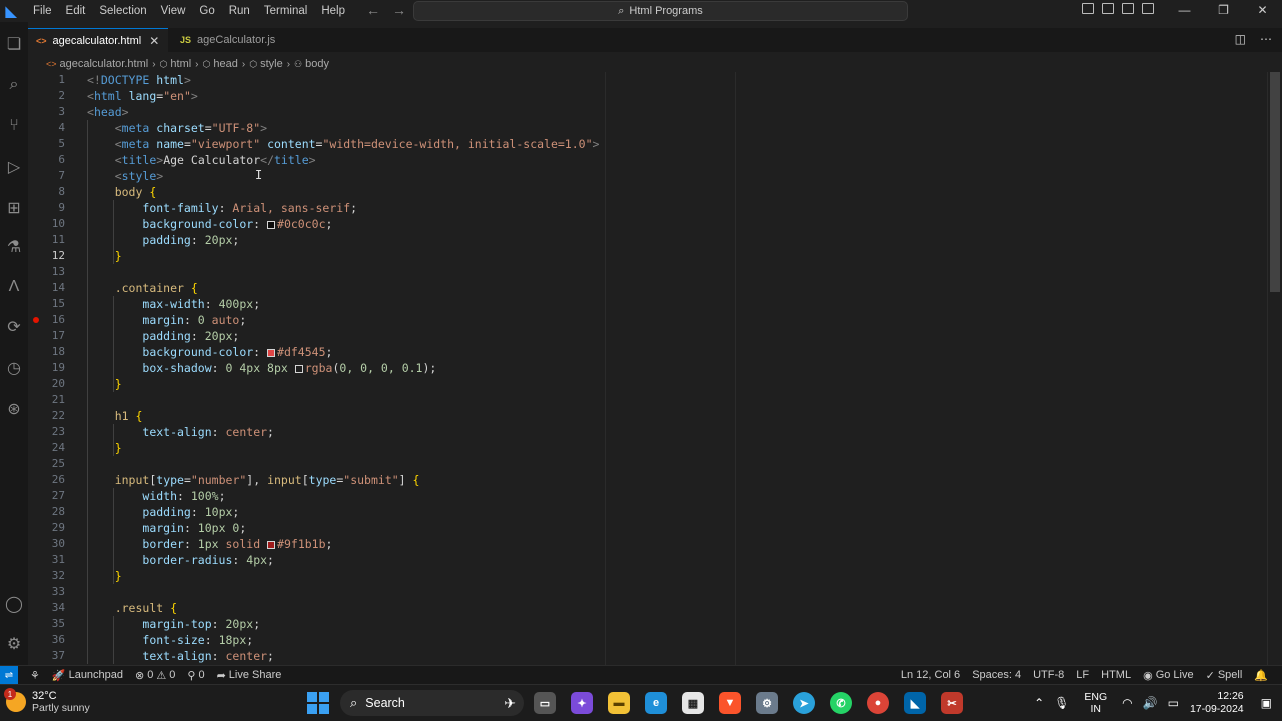 The image size is (1282, 721). What do you see at coordinates (14, 604) in the screenshot?
I see `accounts-icon: ◯` at bounding box center [14, 604].